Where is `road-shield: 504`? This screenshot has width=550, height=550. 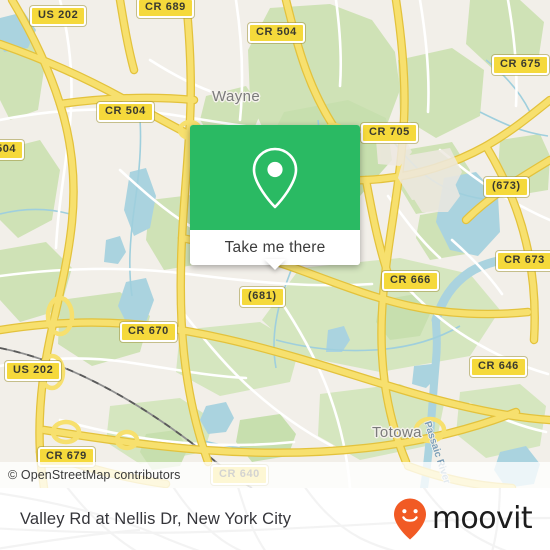
road-shield: 504 is located at coordinates (12, 150).